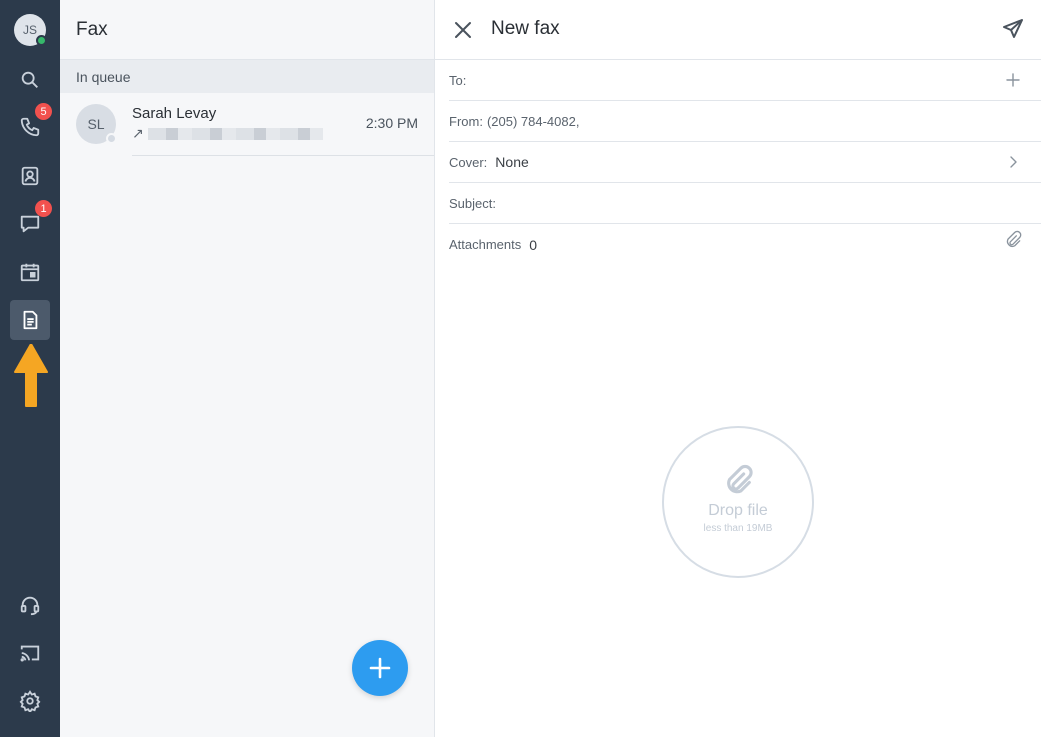 Image resolution: width=1041 pixels, height=737 pixels. What do you see at coordinates (43, 208) in the screenshot?
I see `messages-badge: 1` at bounding box center [43, 208].